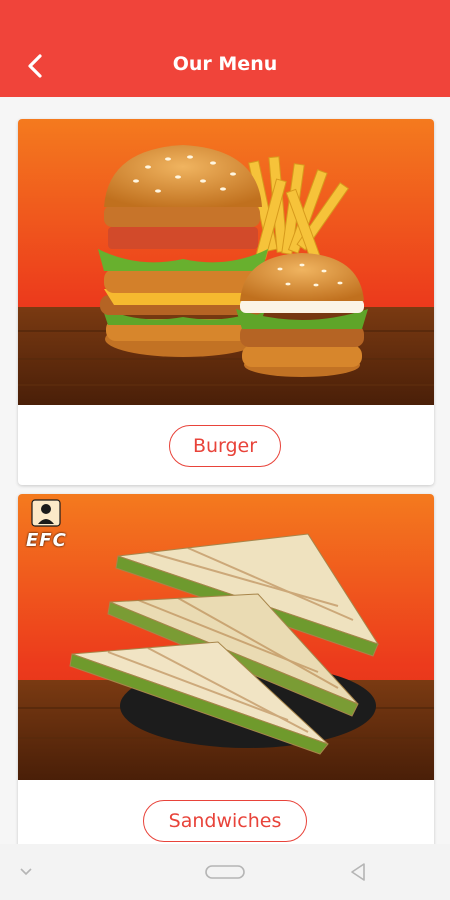 The image size is (450, 900). I want to click on category-button-sandwiches: Sandwiches, so click(225, 821).